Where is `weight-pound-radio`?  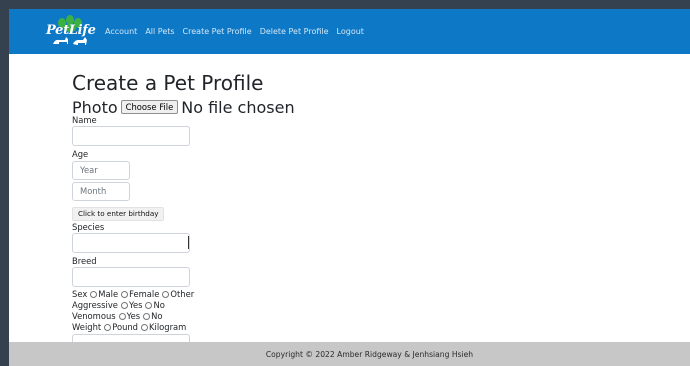 weight-pound-radio is located at coordinates (108, 327).